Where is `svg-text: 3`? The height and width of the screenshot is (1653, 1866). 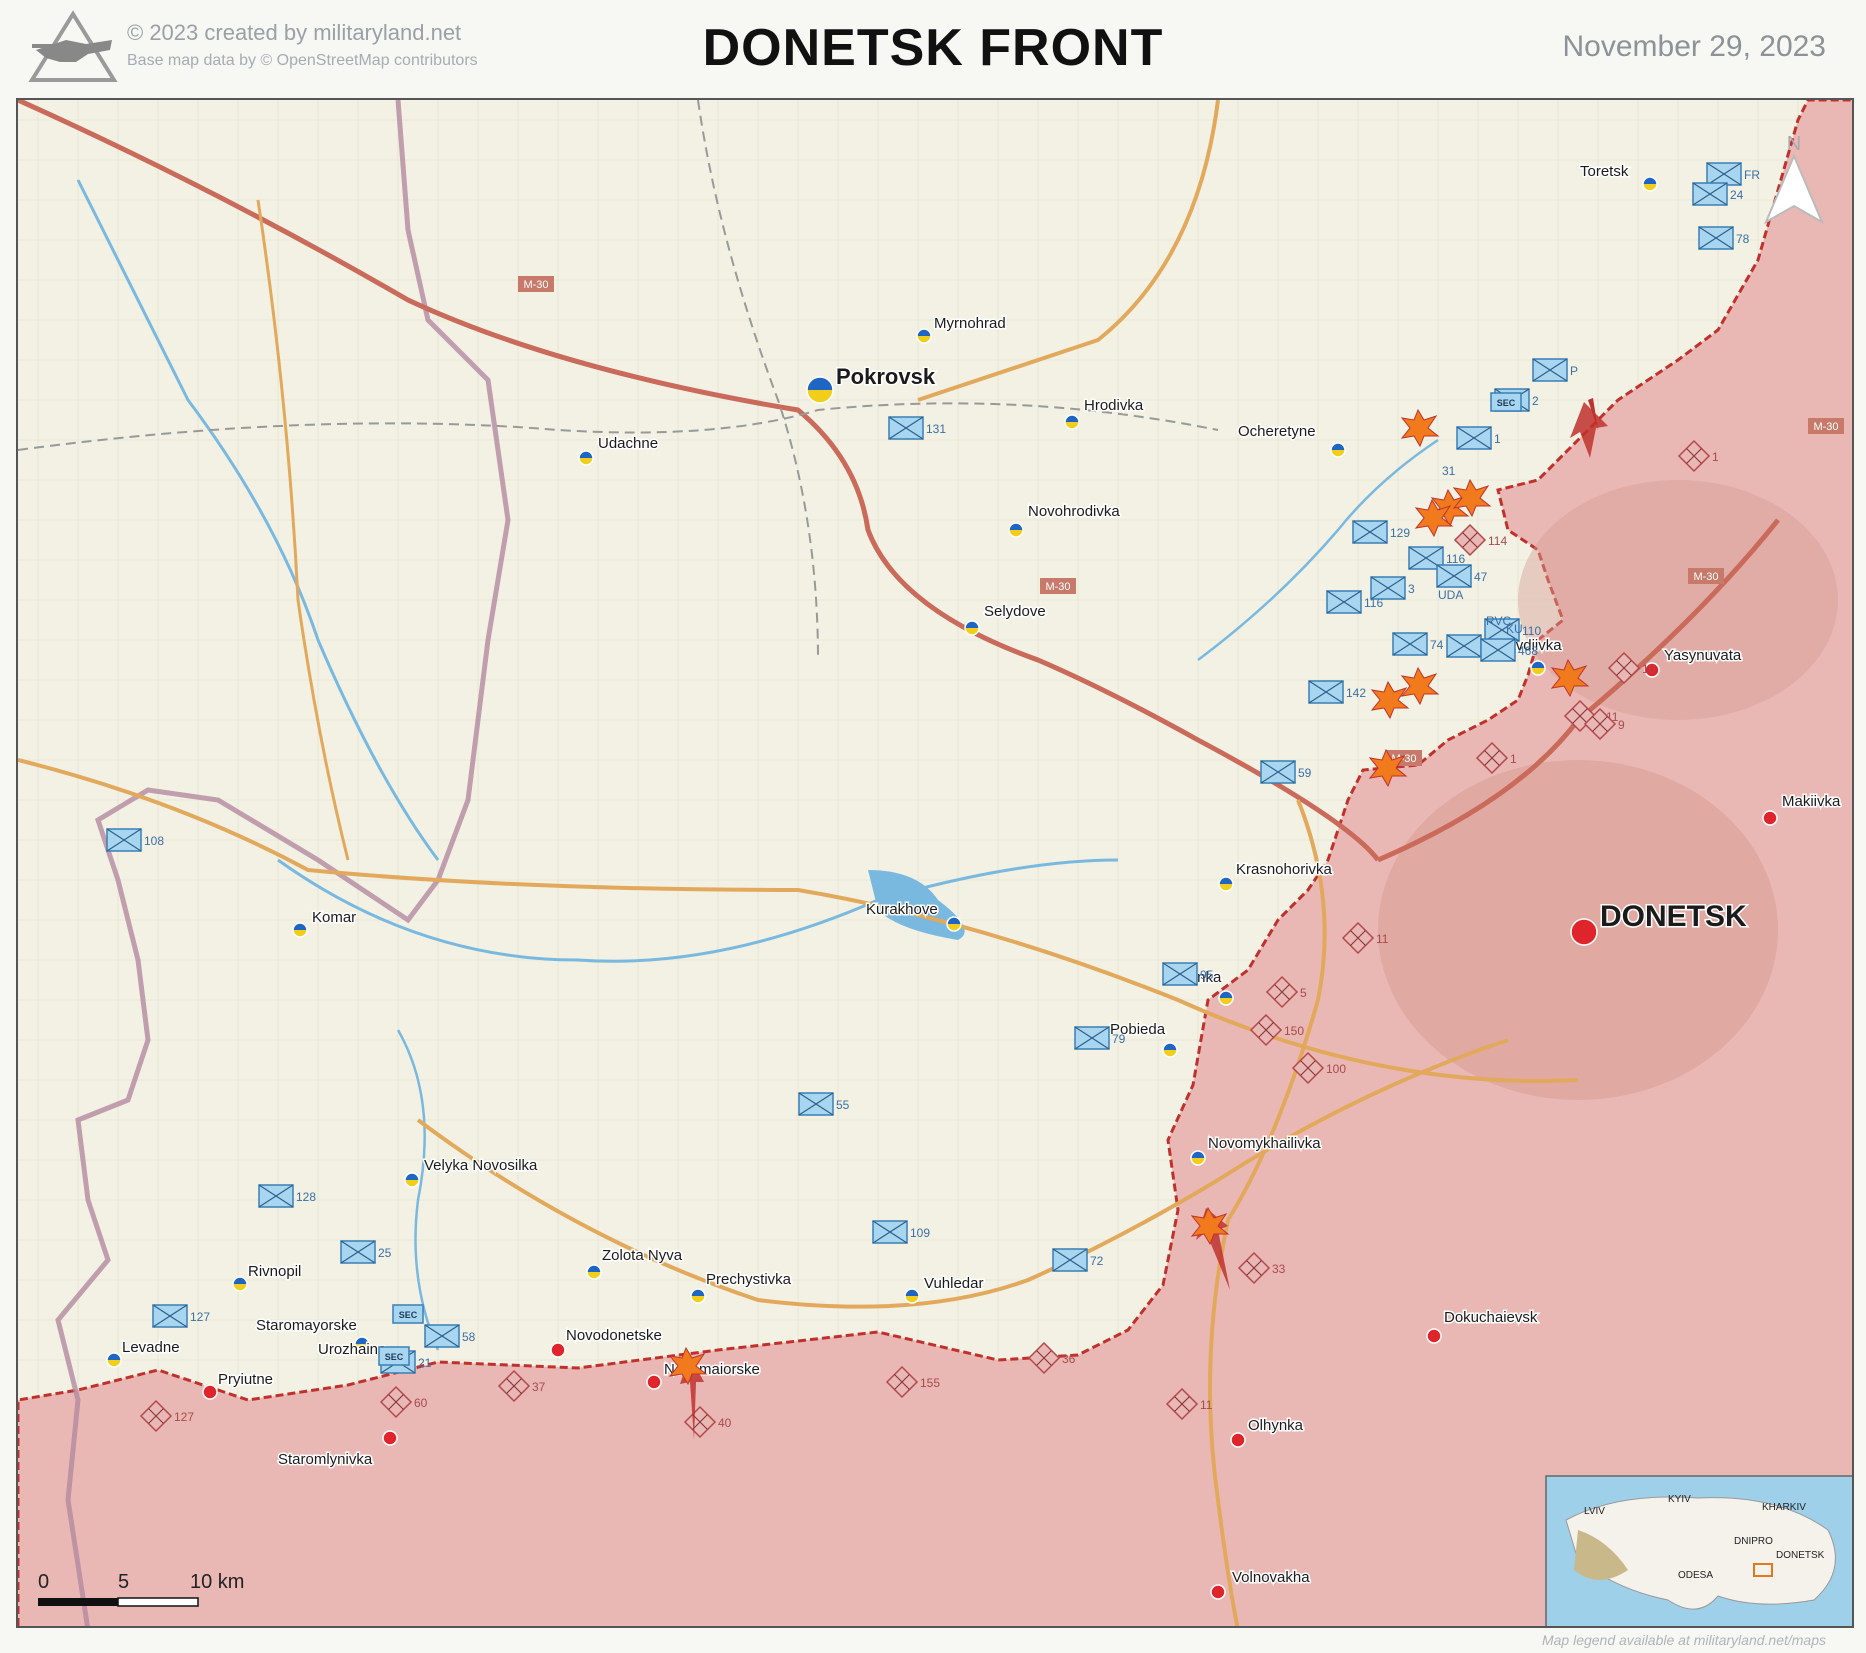
svg-text: 3 is located at coordinates (1411, 589).